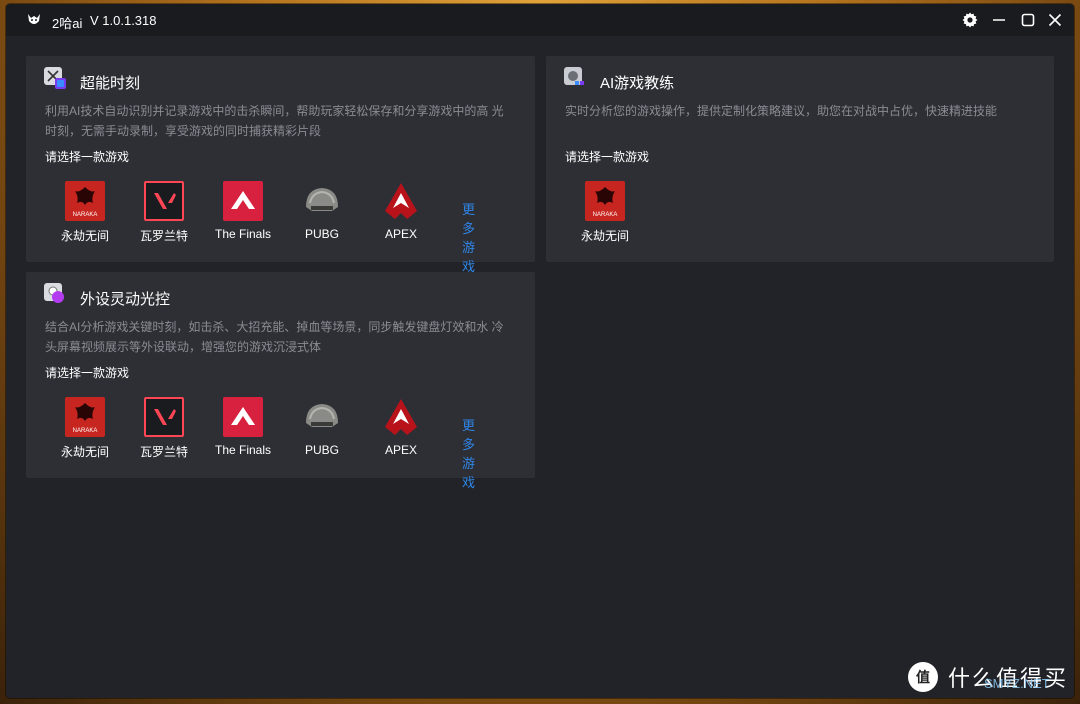 This screenshot has height=704, width=1080. I want to click on watermark-logo-icon: 值, so click(923, 677).